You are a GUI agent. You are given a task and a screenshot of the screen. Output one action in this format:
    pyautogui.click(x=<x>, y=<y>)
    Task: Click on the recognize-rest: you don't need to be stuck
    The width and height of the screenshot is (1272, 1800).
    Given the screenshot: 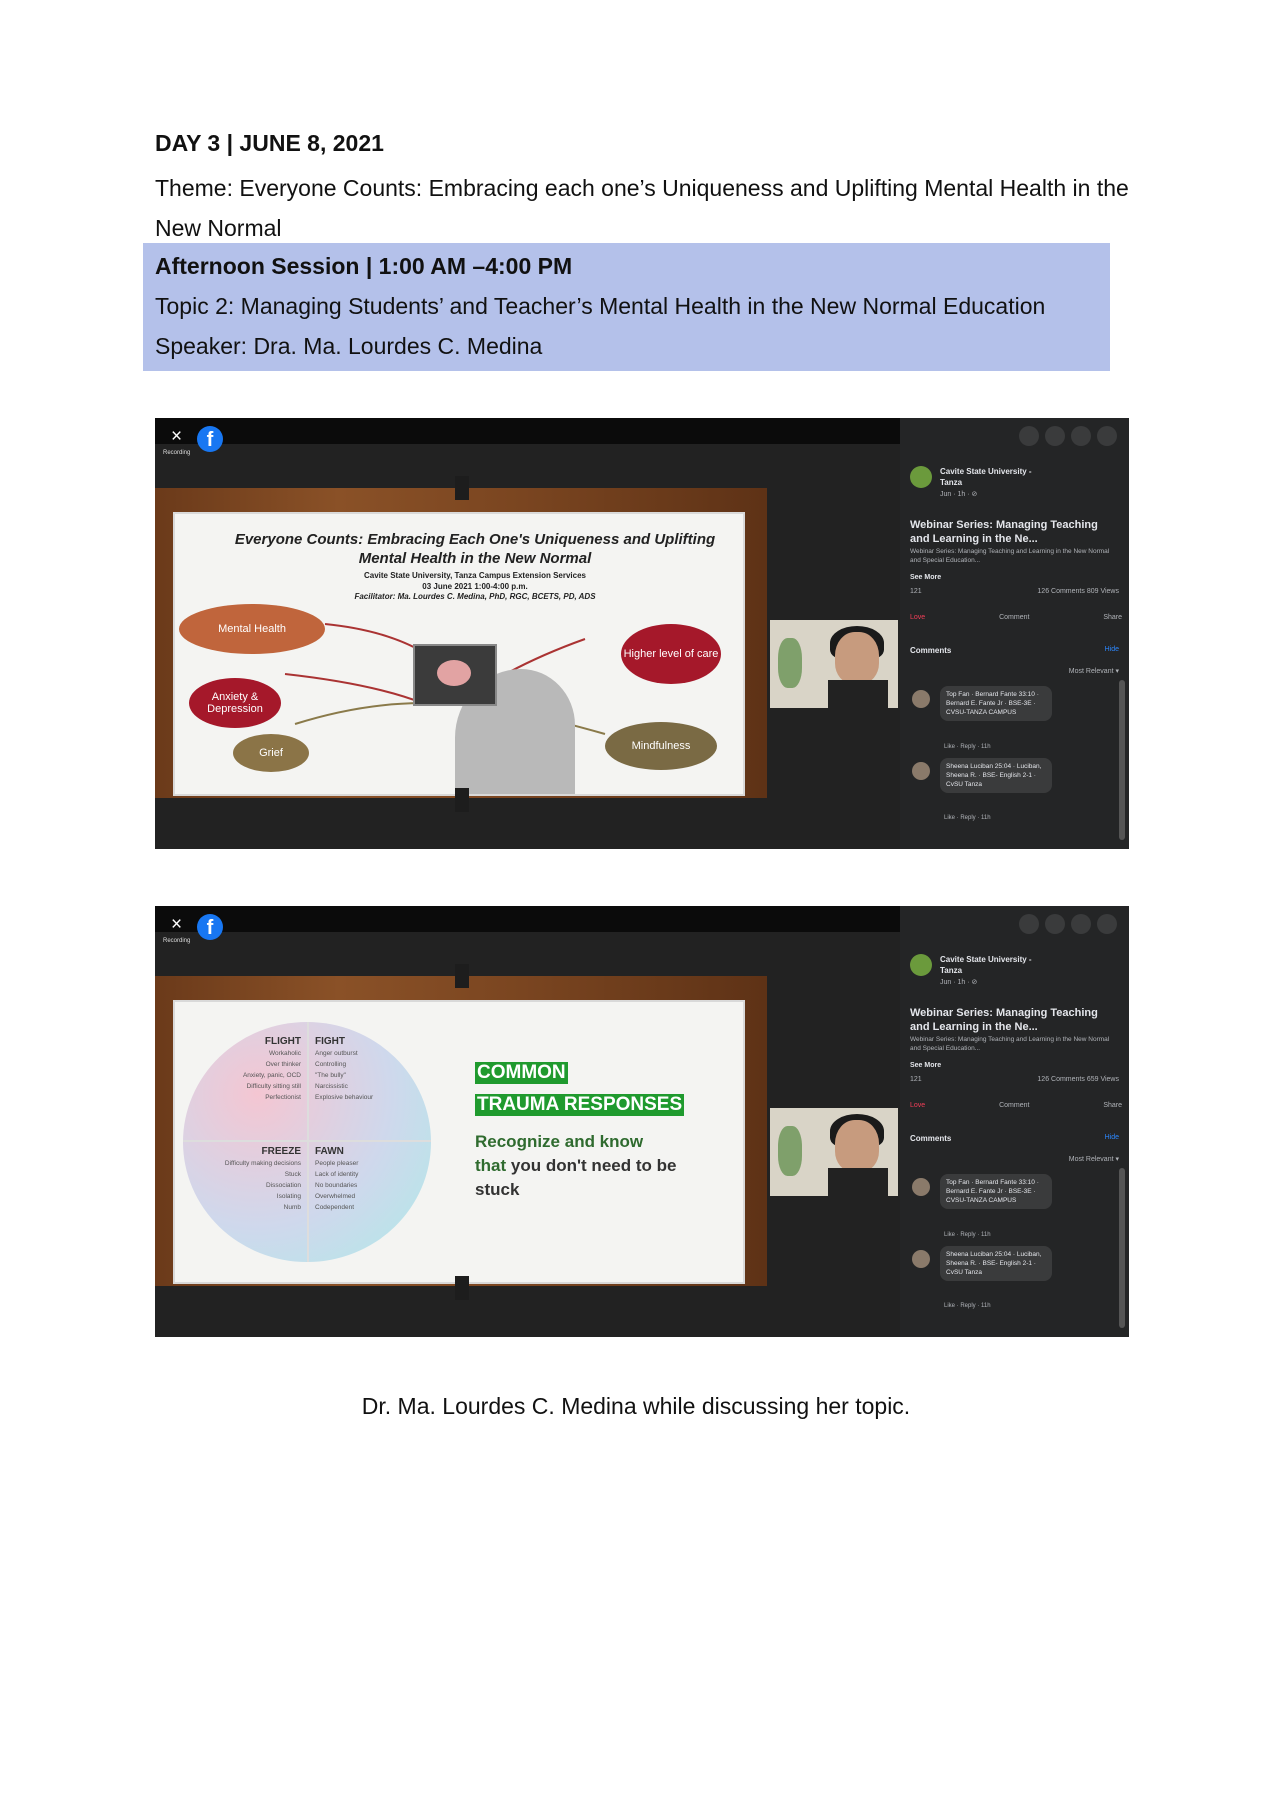 What is the action you would take?
    pyautogui.click(x=576, y=1177)
    